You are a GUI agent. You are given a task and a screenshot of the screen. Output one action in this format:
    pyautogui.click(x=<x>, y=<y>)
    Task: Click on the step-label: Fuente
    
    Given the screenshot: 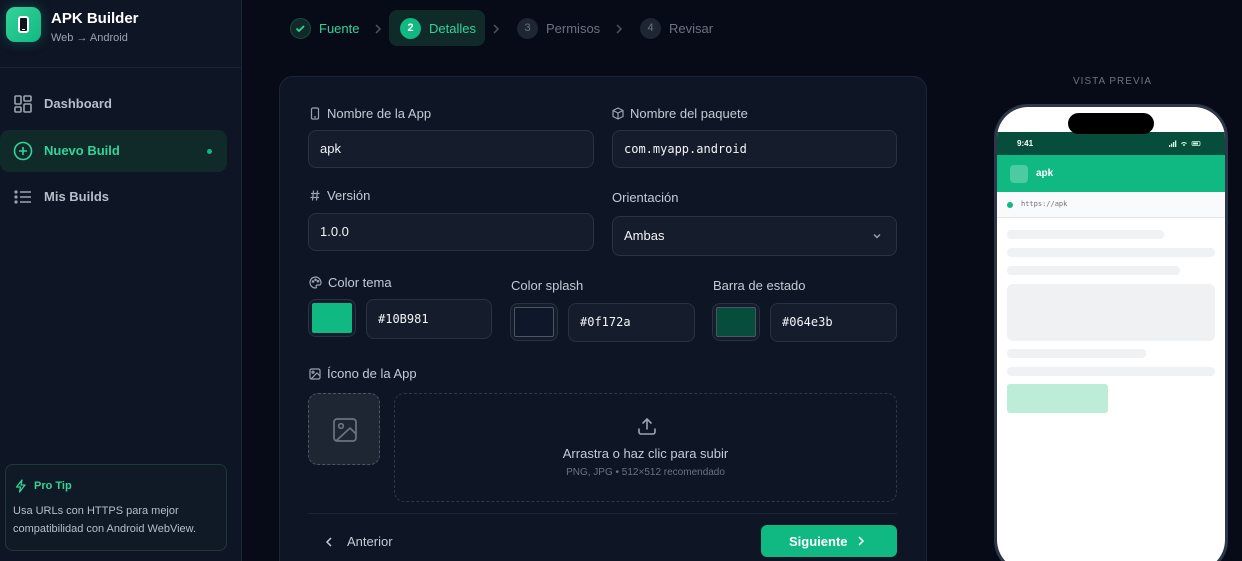 What is the action you would take?
    pyautogui.click(x=339, y=28)
    